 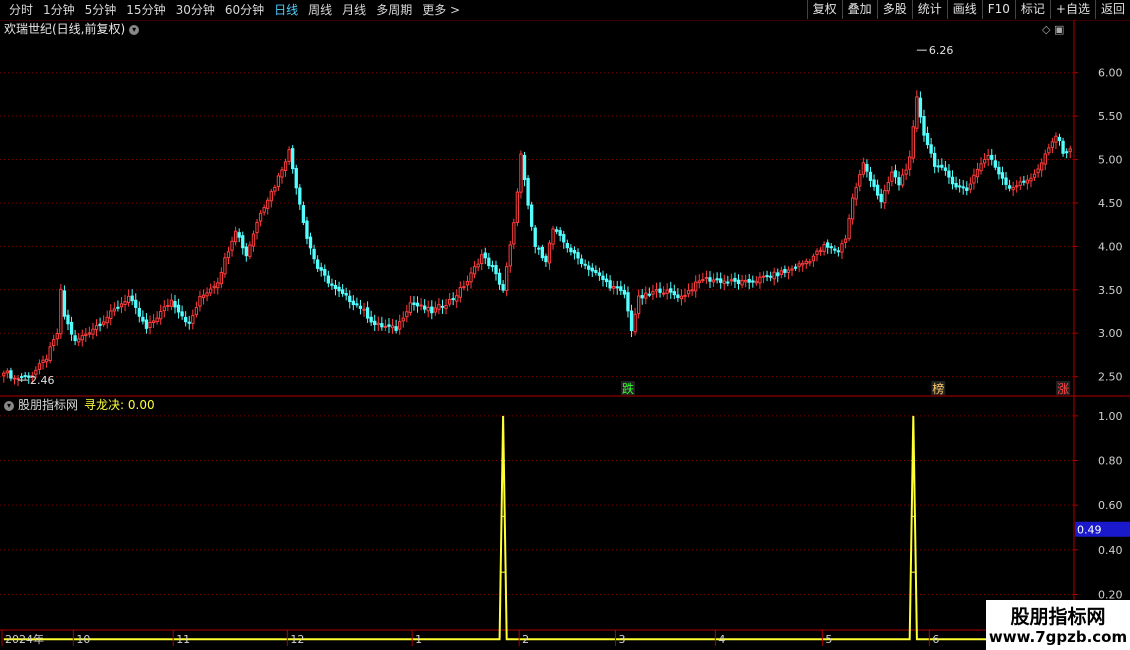 What do you see at coordinates (9, 405) in the screenshot?
I see `chevron-down-icon: ▾` at bounding box center [9, 405].